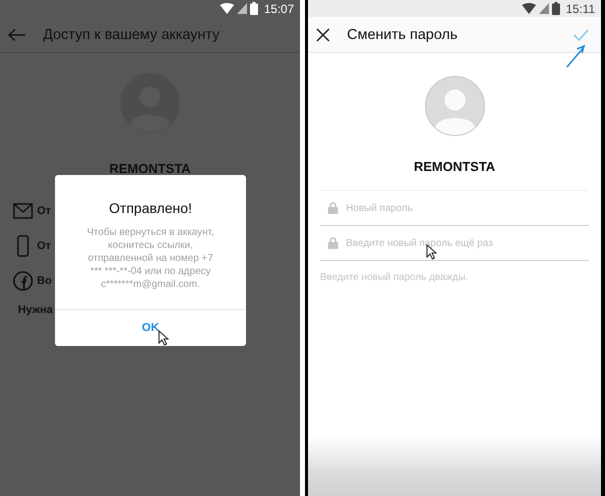 This screenshot has width=605, height=496. What do you see at coordinates (580, 9) in the screenshot?
I see `status-time: 15:11` at bounding box center [580, 9].